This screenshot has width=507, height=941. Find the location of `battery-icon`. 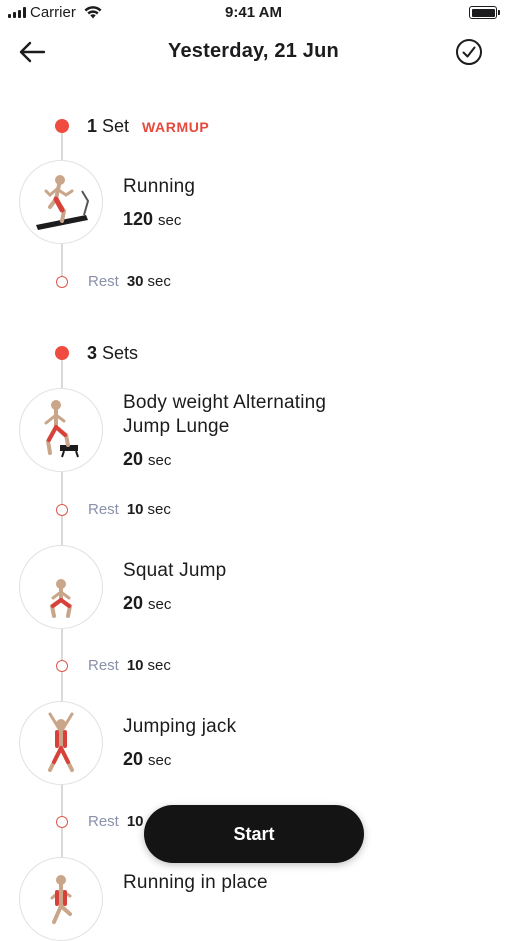

battery-icon is located at coordinates (484, 12).